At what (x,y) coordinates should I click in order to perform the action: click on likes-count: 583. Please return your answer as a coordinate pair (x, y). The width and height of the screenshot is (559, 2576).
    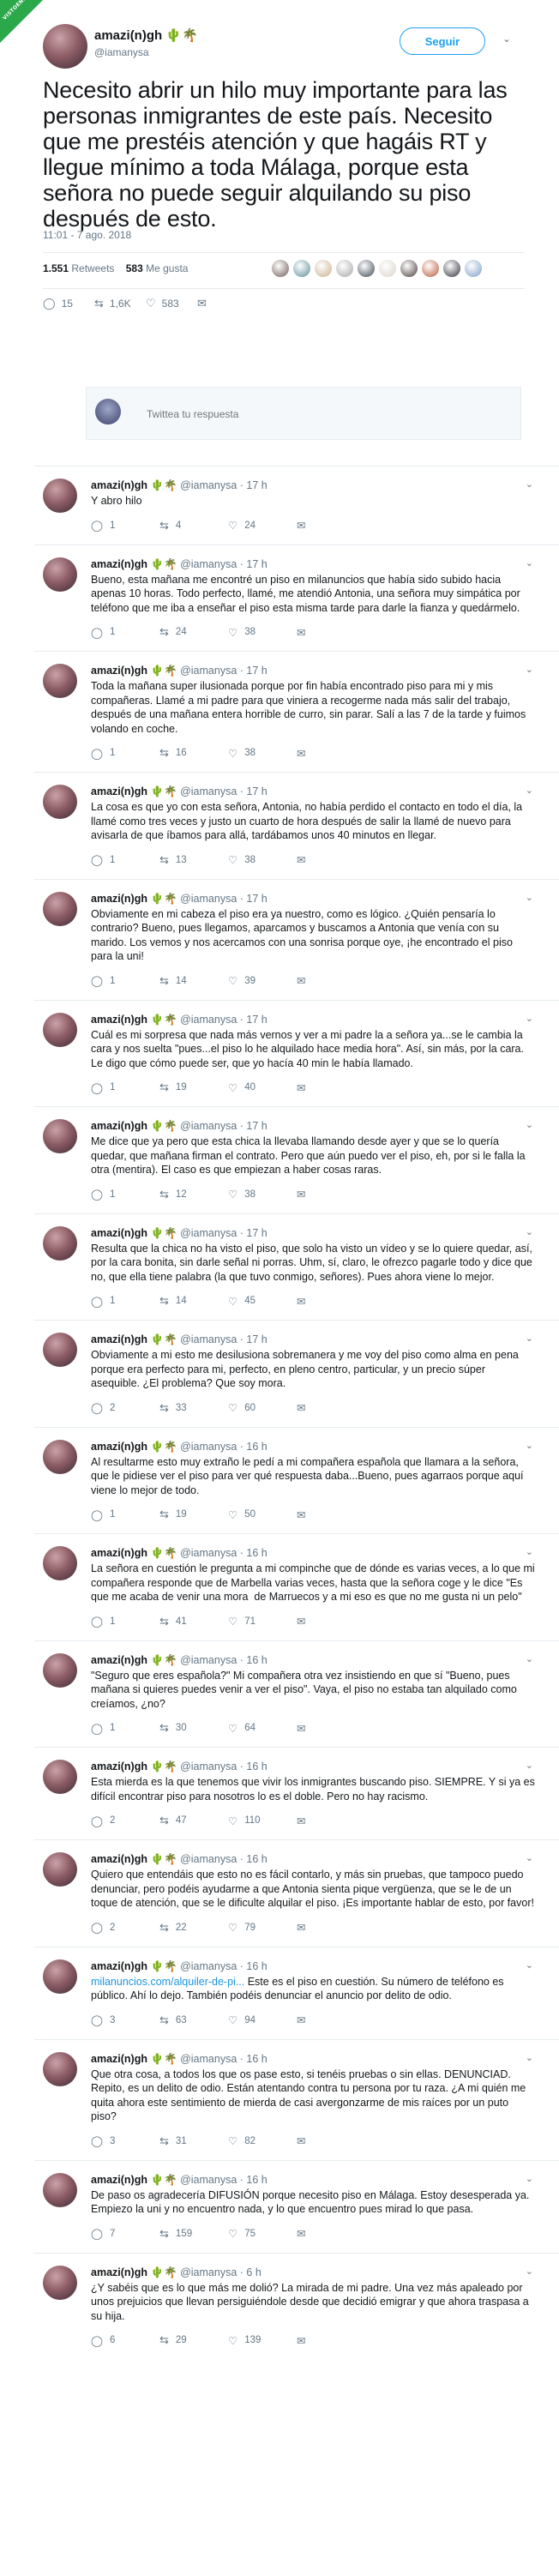
    Looking at the image, I should click on (135, 268).